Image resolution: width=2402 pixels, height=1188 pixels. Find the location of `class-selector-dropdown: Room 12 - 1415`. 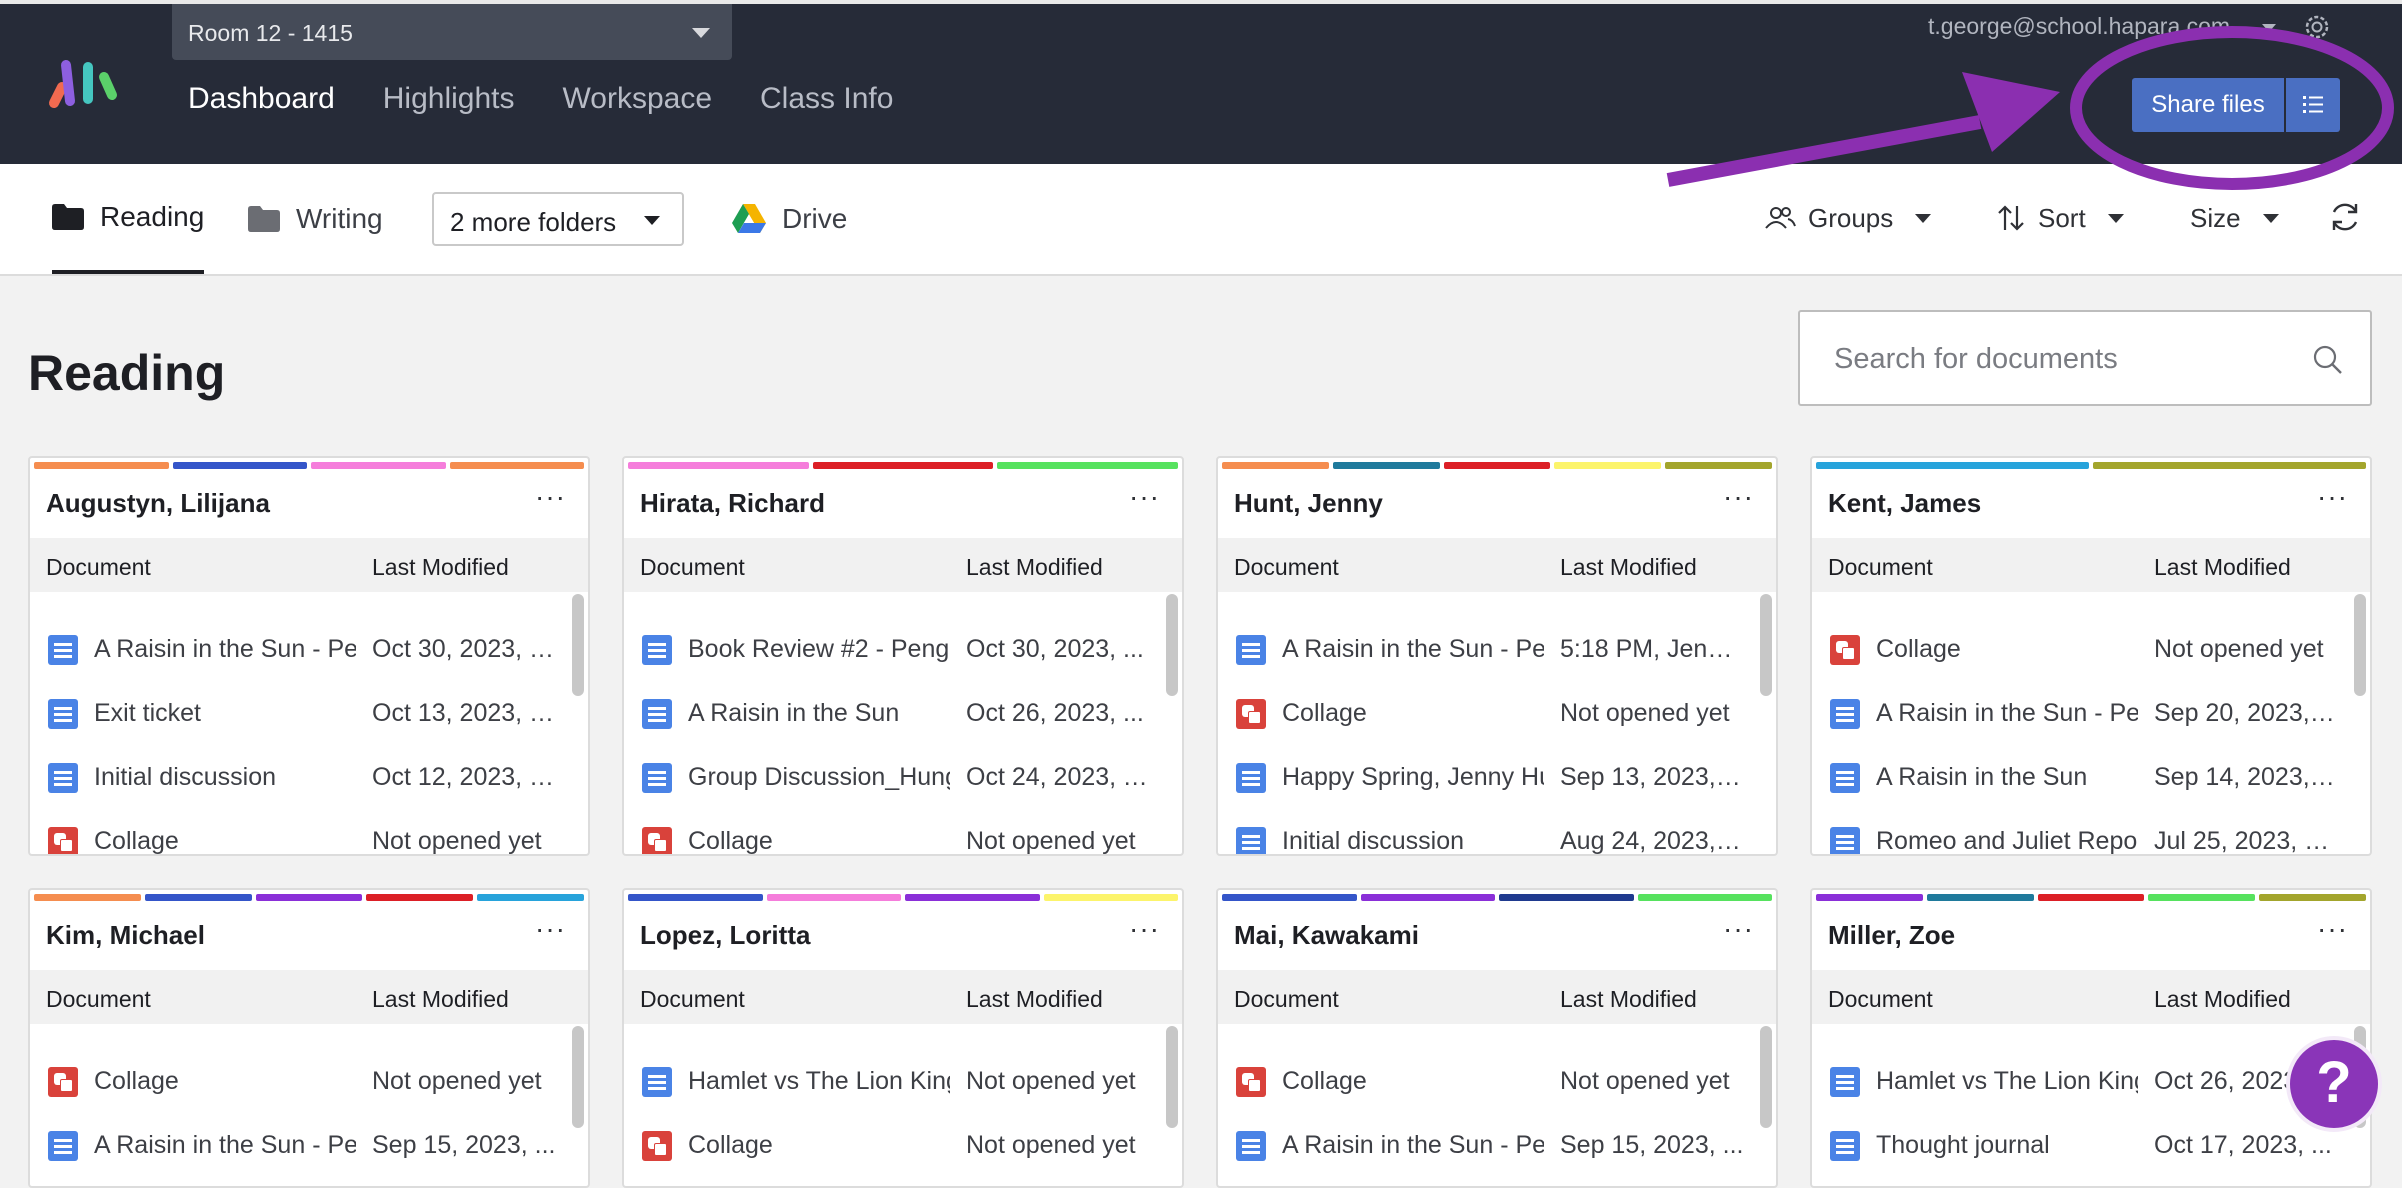

class-selector-dropdown: Room 12 - 1415 is located at coordinates (452, 32).